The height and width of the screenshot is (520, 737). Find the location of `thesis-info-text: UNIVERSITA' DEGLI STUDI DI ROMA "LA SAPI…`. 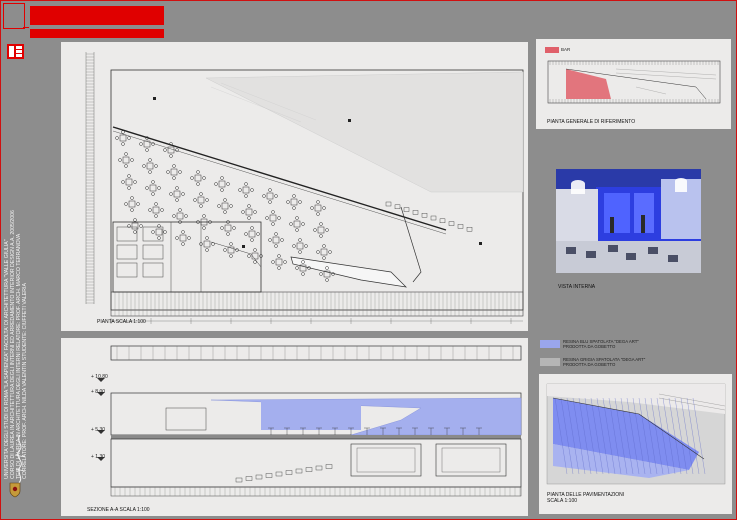

thesis-info-text: UNIVERSITA' DEGLI STUDI DI ROMA "LA SAPI… is located at coordinates (16, 244).